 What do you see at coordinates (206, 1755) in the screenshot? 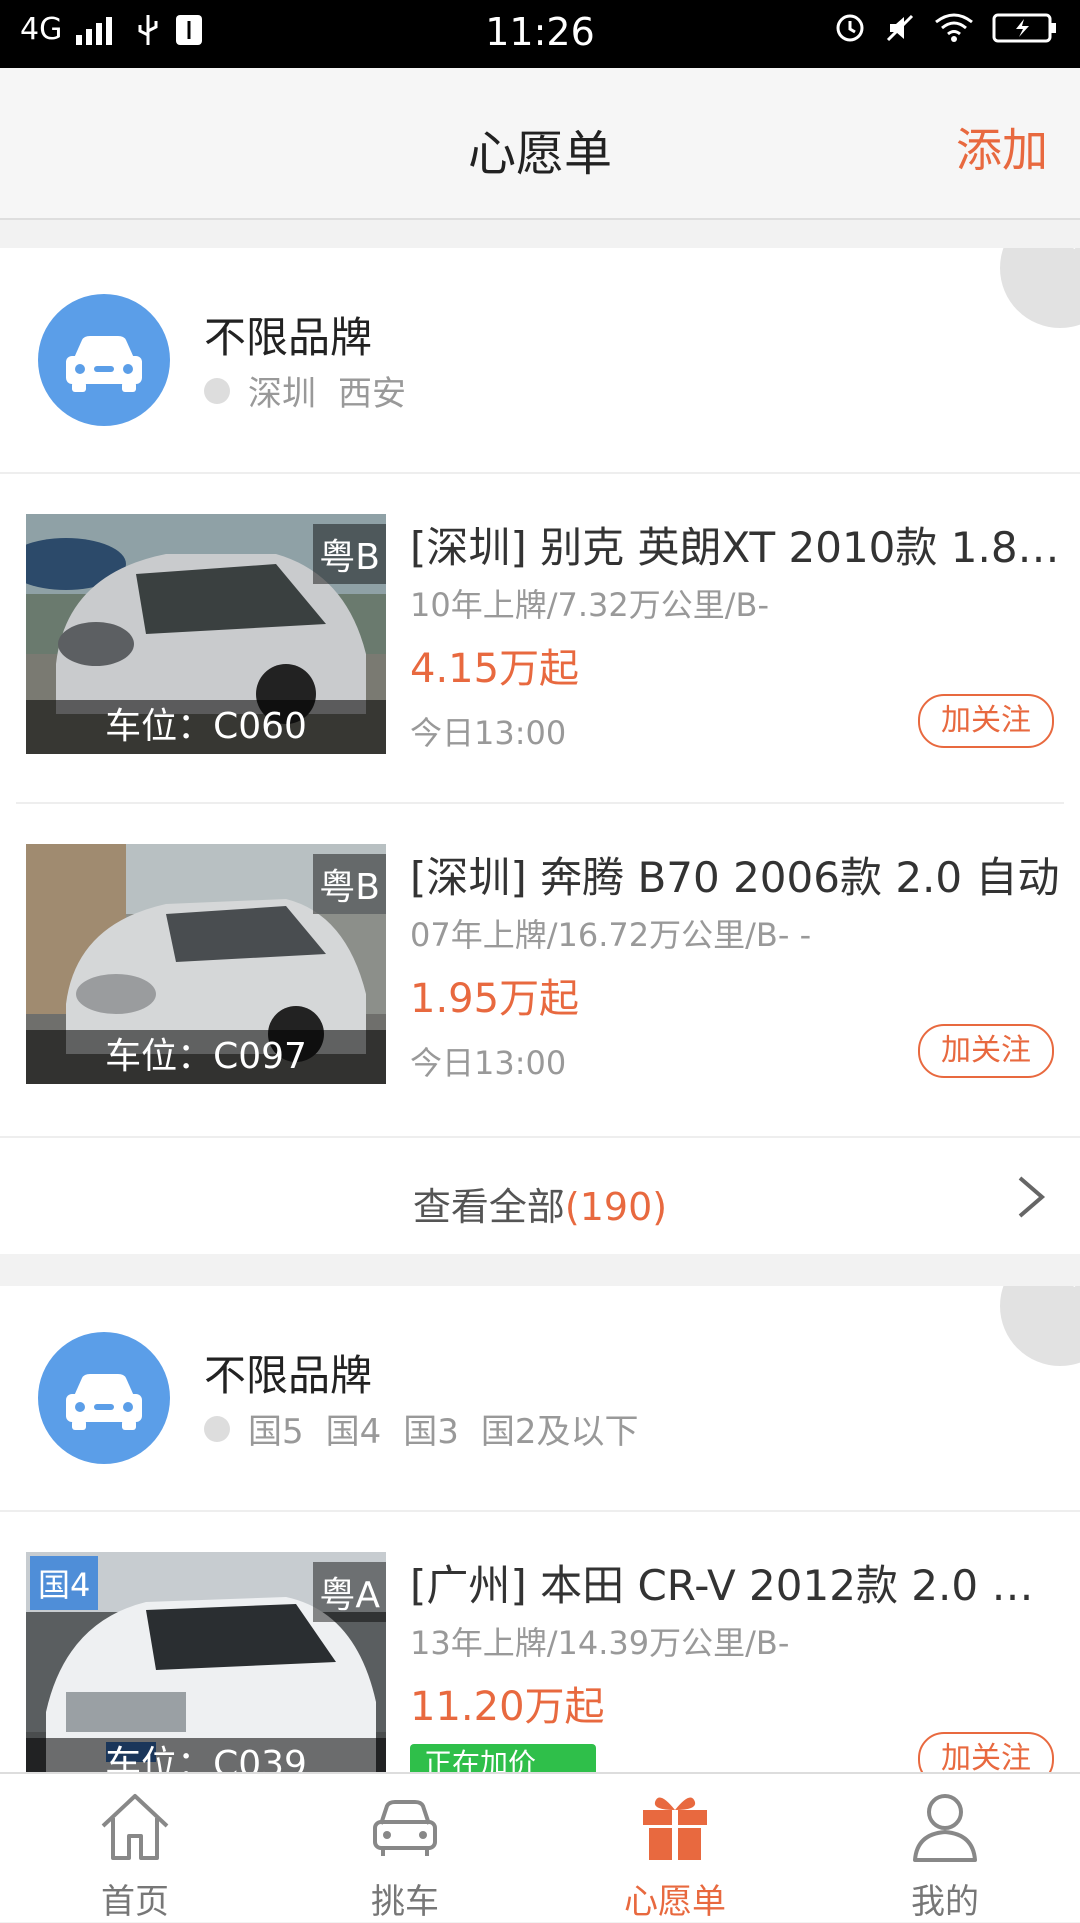
I see `parking-spot: 车位：C039` at bounding box center [206, 1755].